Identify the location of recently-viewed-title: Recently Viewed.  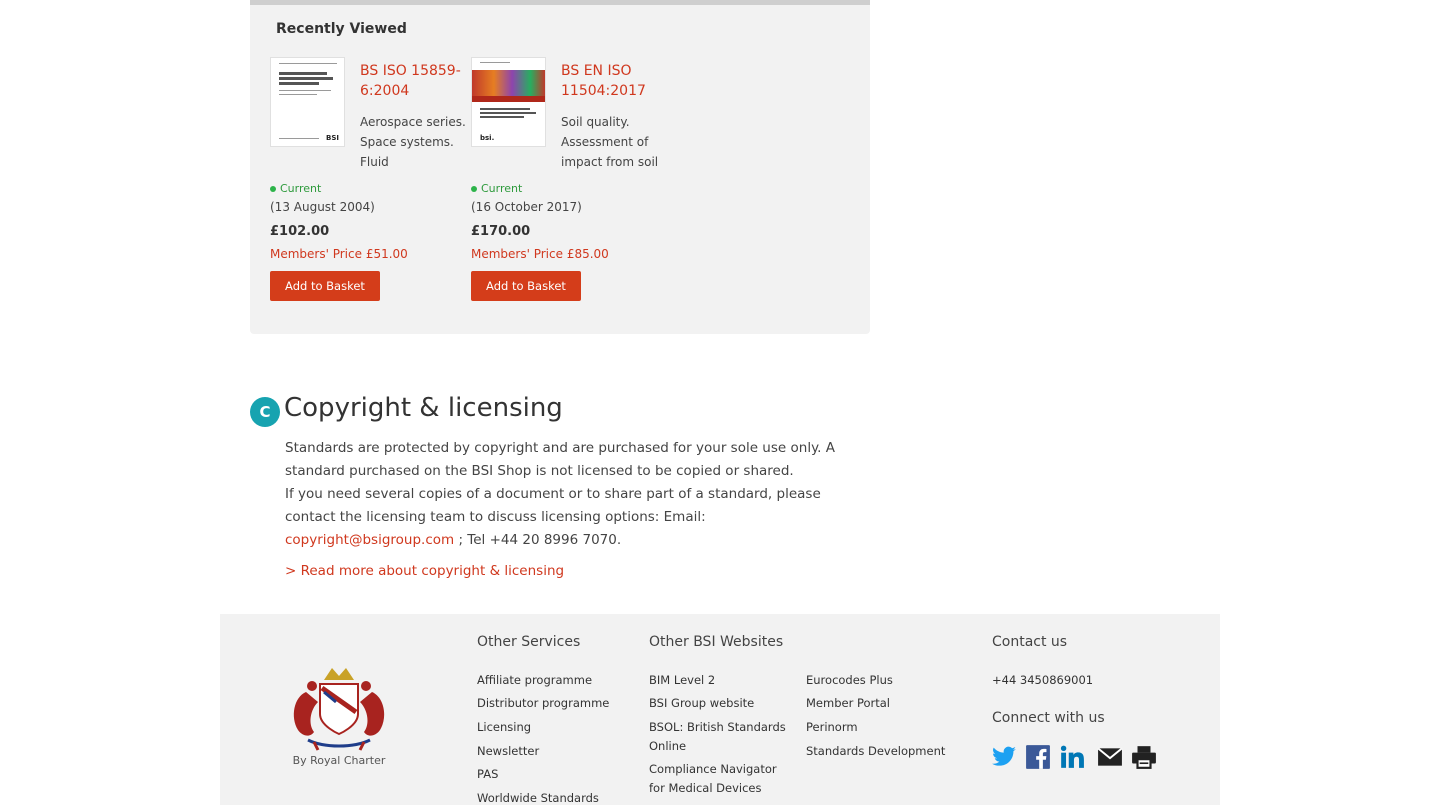
(341, 29).